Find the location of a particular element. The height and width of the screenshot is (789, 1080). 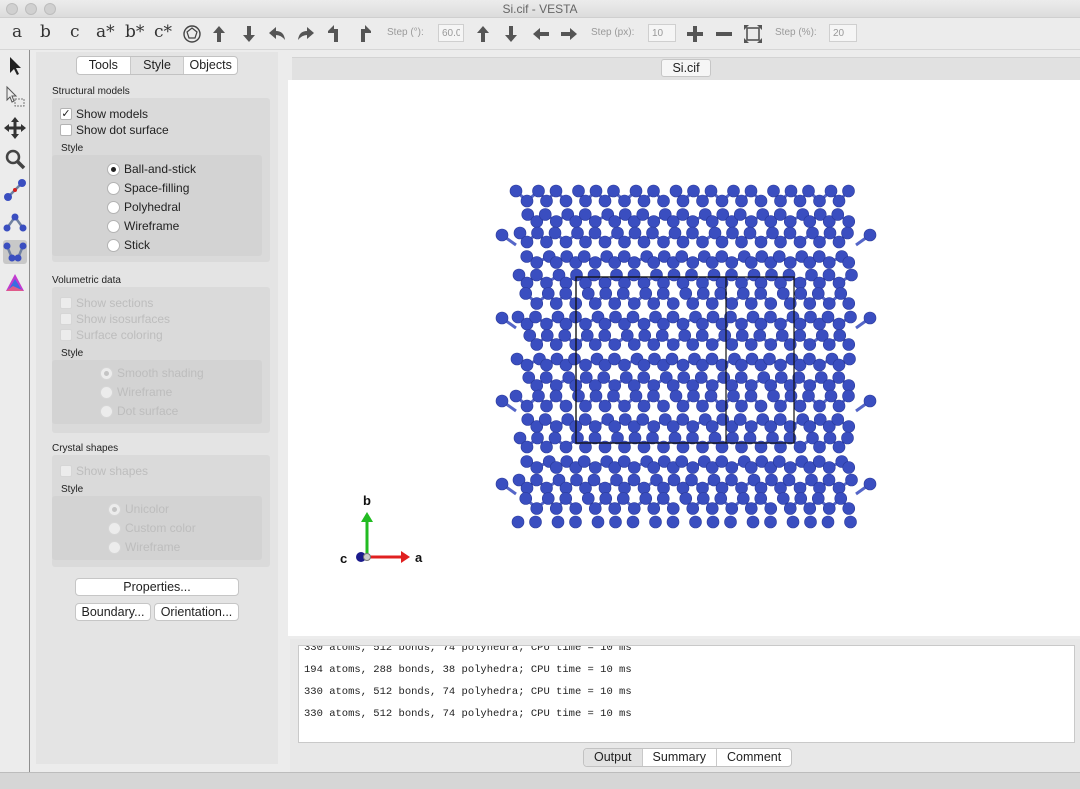

rotate-right-icon is located at coordinates (306, 34).